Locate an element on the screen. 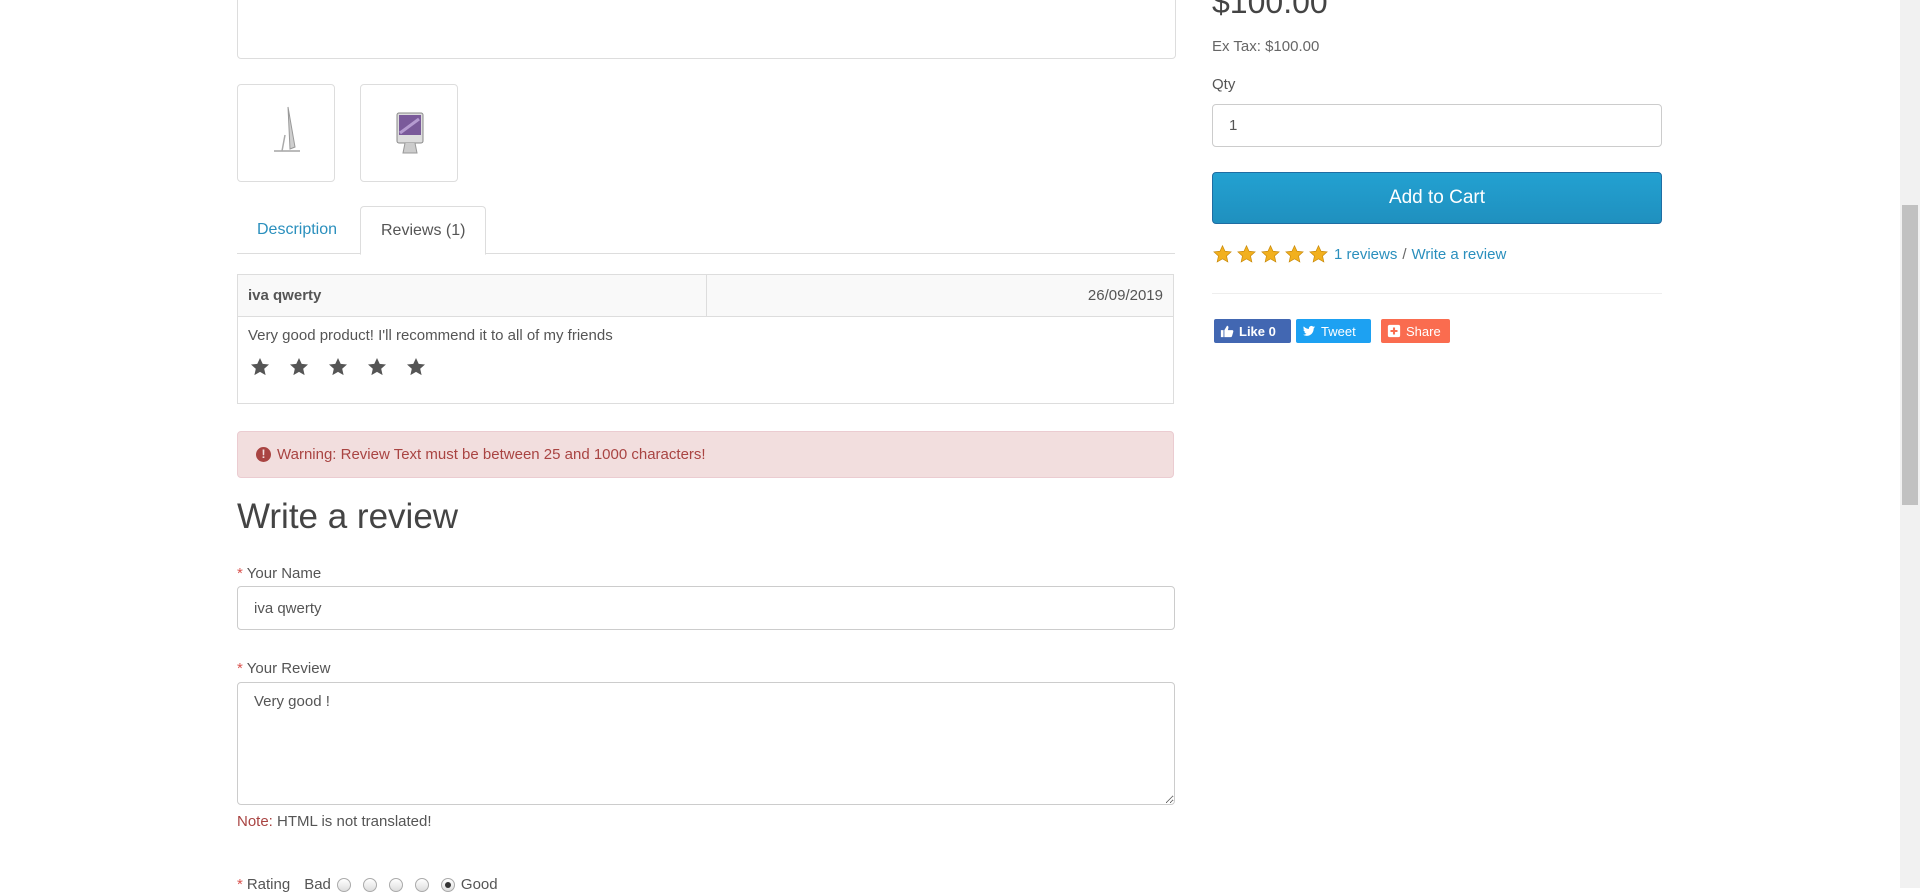 Image resolution: width=1920 pixels, height=893 pixels. plus-square-icon is located at coordinates (1394, 331).